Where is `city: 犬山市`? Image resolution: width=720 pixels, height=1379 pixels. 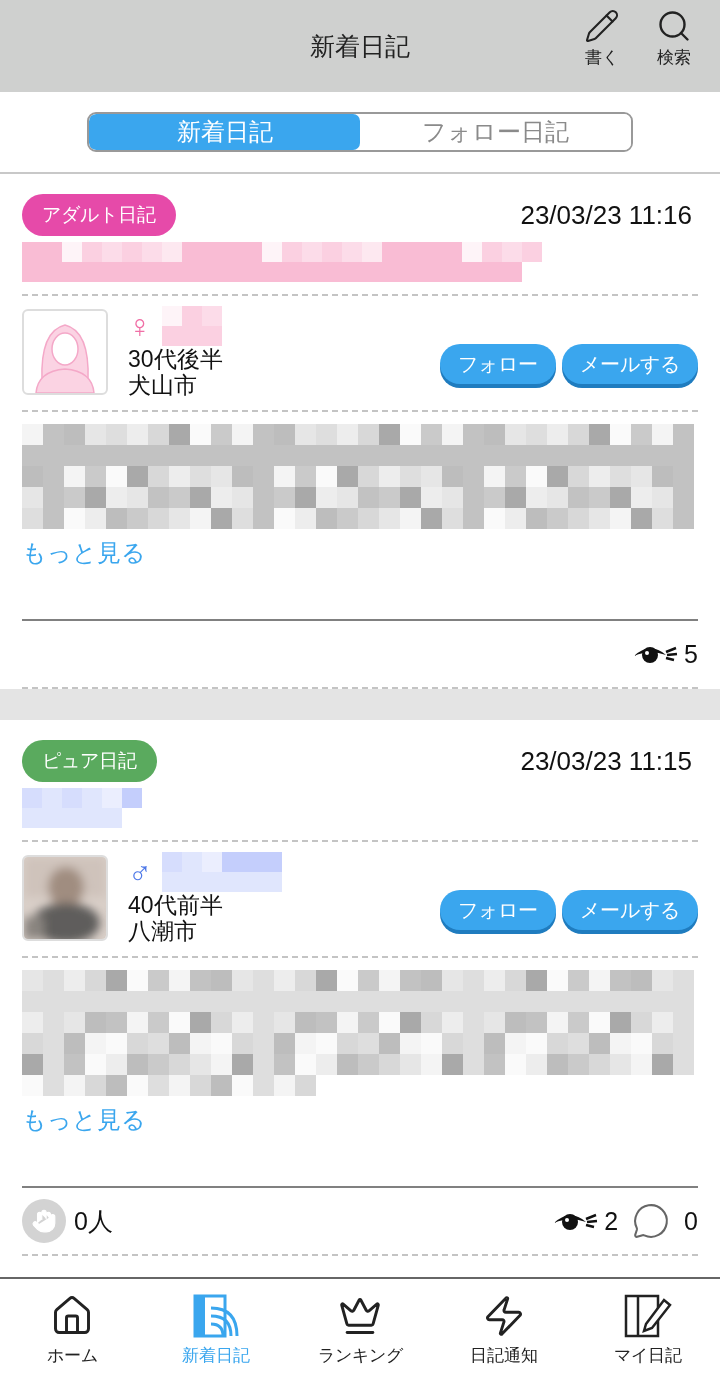 city: 犬山市 is located at coordinates (163, 385).